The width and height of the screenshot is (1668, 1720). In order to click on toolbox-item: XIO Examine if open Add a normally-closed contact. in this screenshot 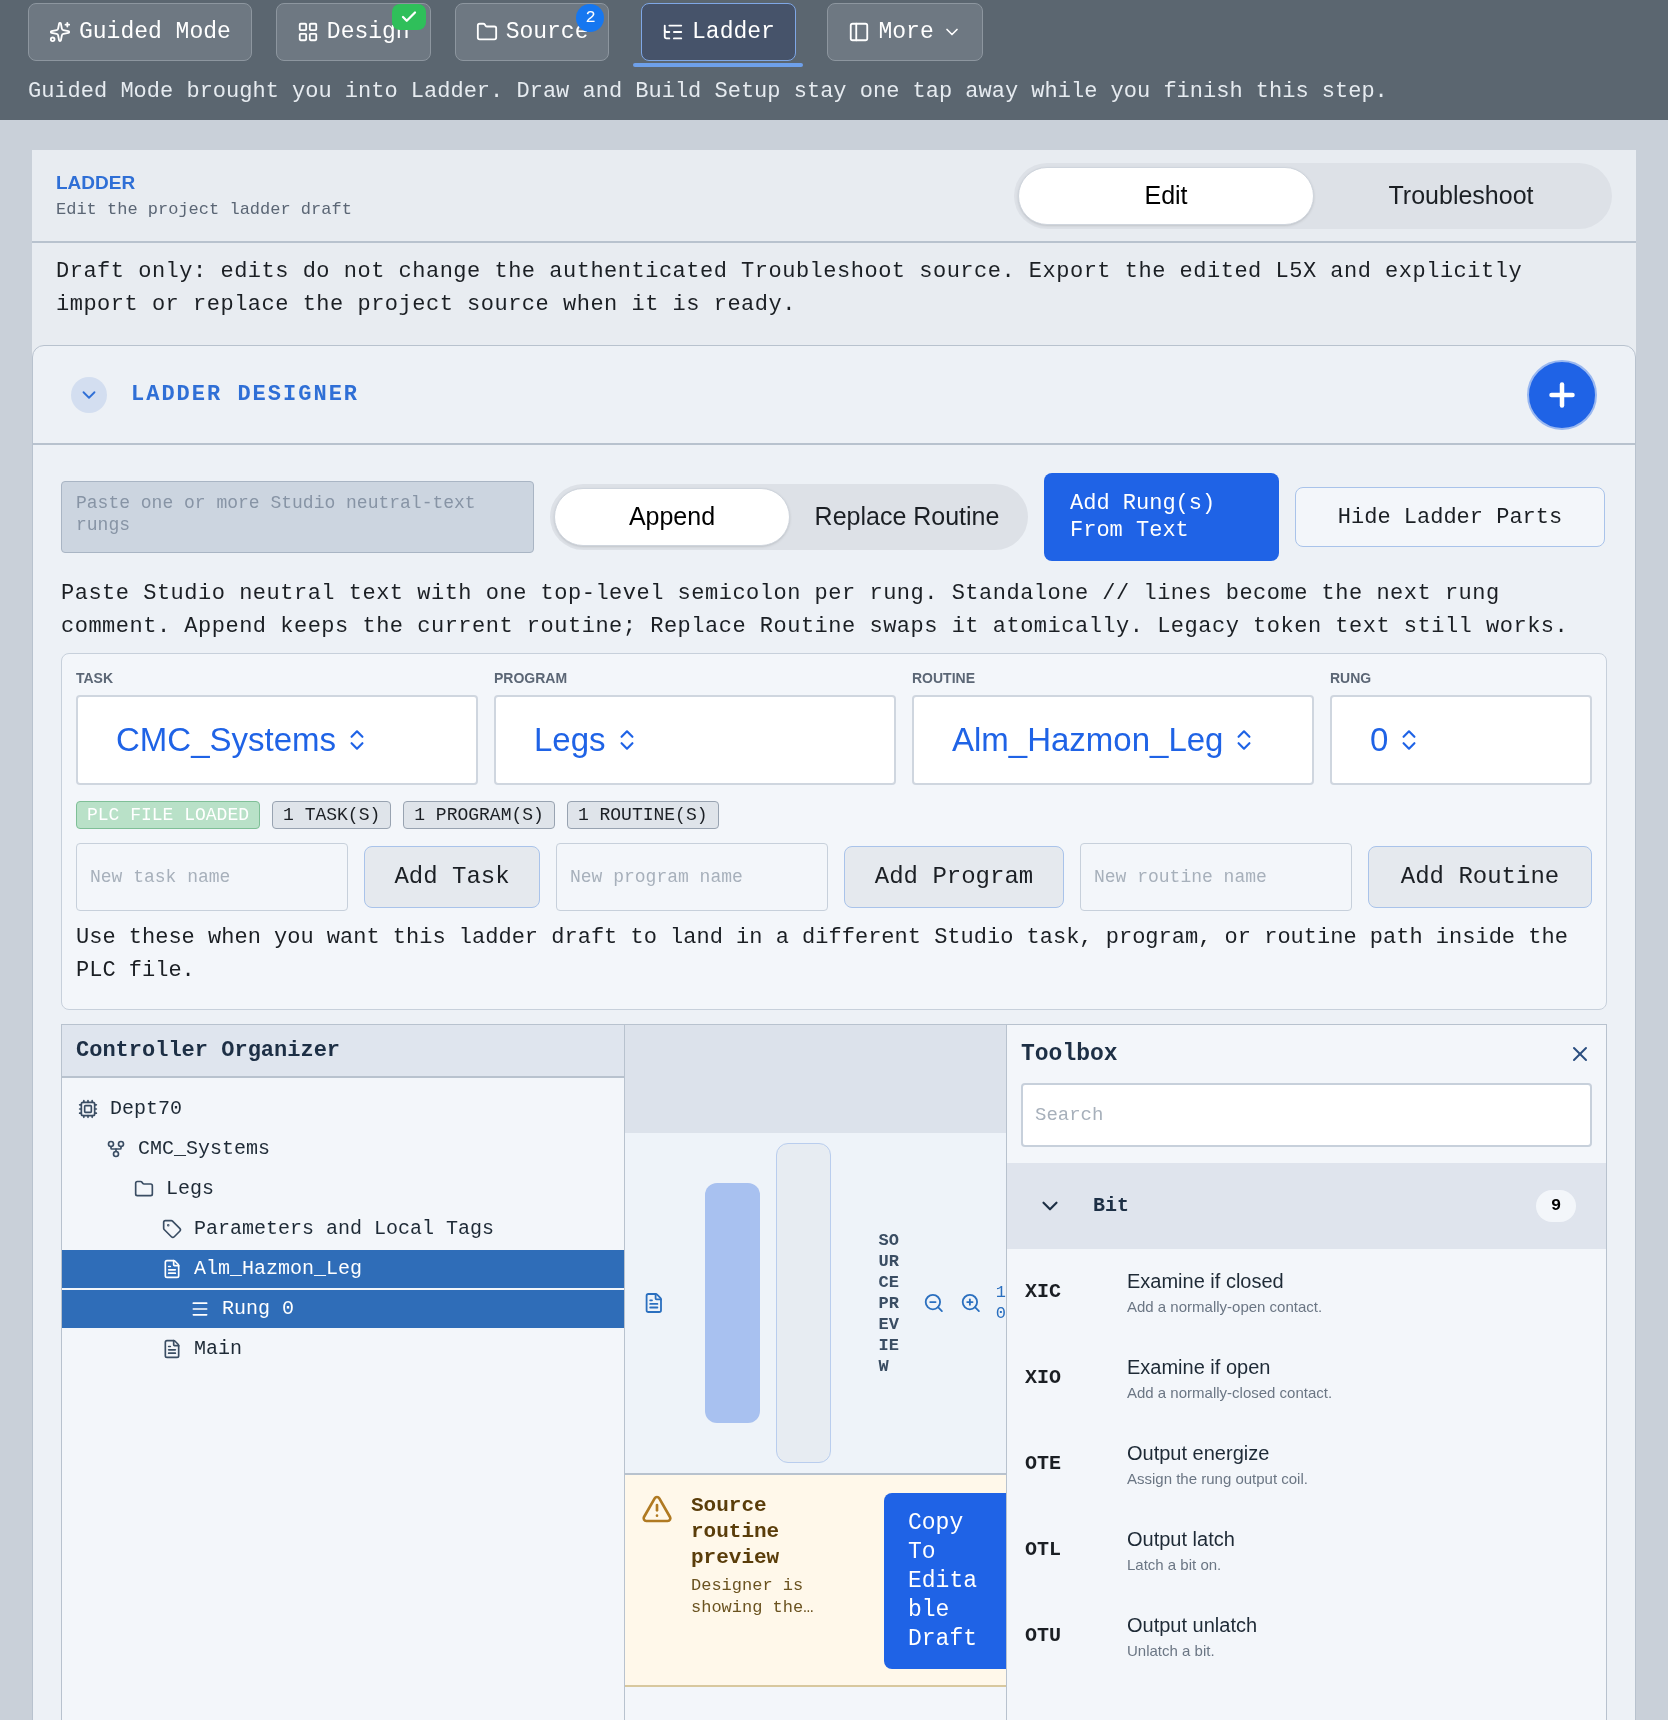, I will do `click(1306, 1378)`.